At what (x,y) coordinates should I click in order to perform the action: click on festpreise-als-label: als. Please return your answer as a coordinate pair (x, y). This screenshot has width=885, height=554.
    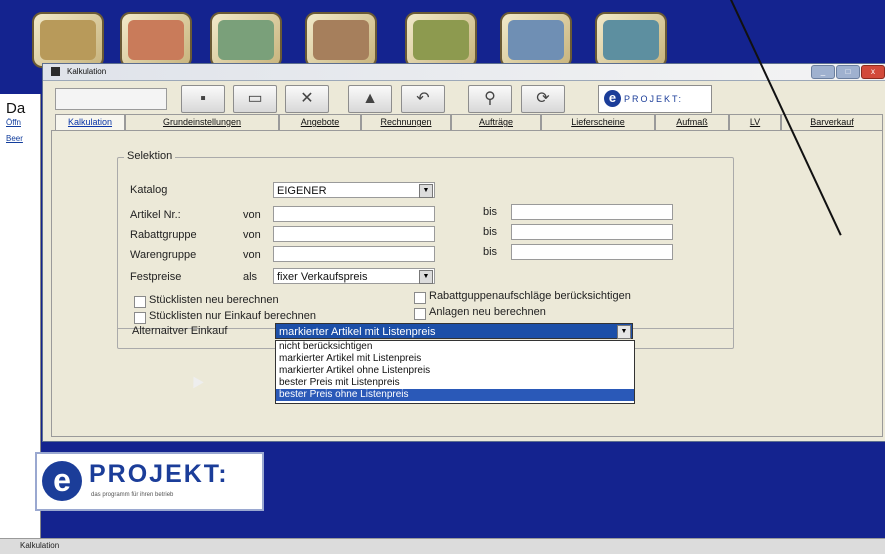
    Looking at the image, I should click on (250, 277).